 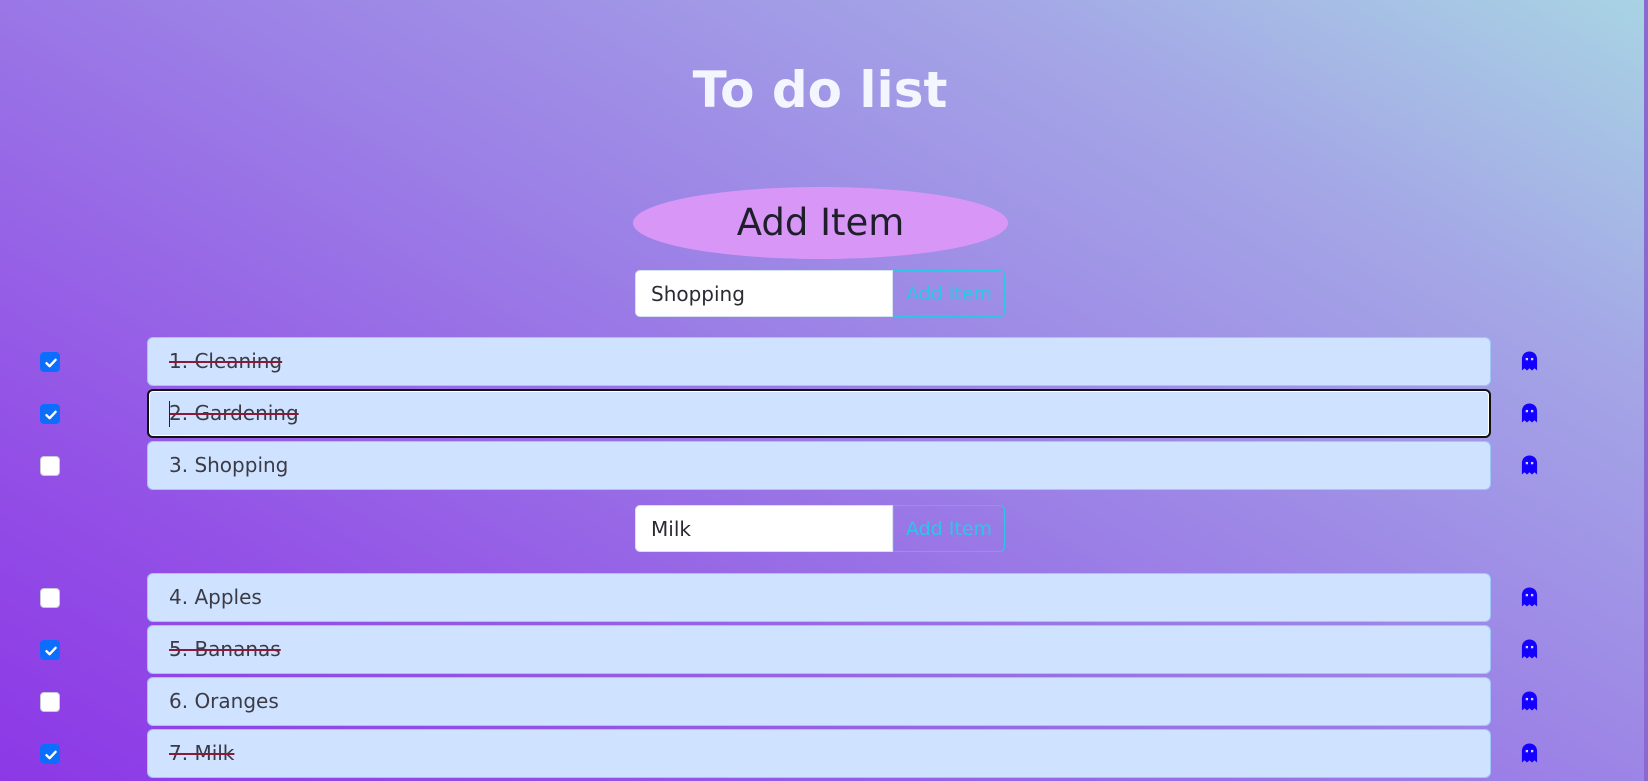 I want to click on item-text: 4. Apples, so click(x=819, y=597).